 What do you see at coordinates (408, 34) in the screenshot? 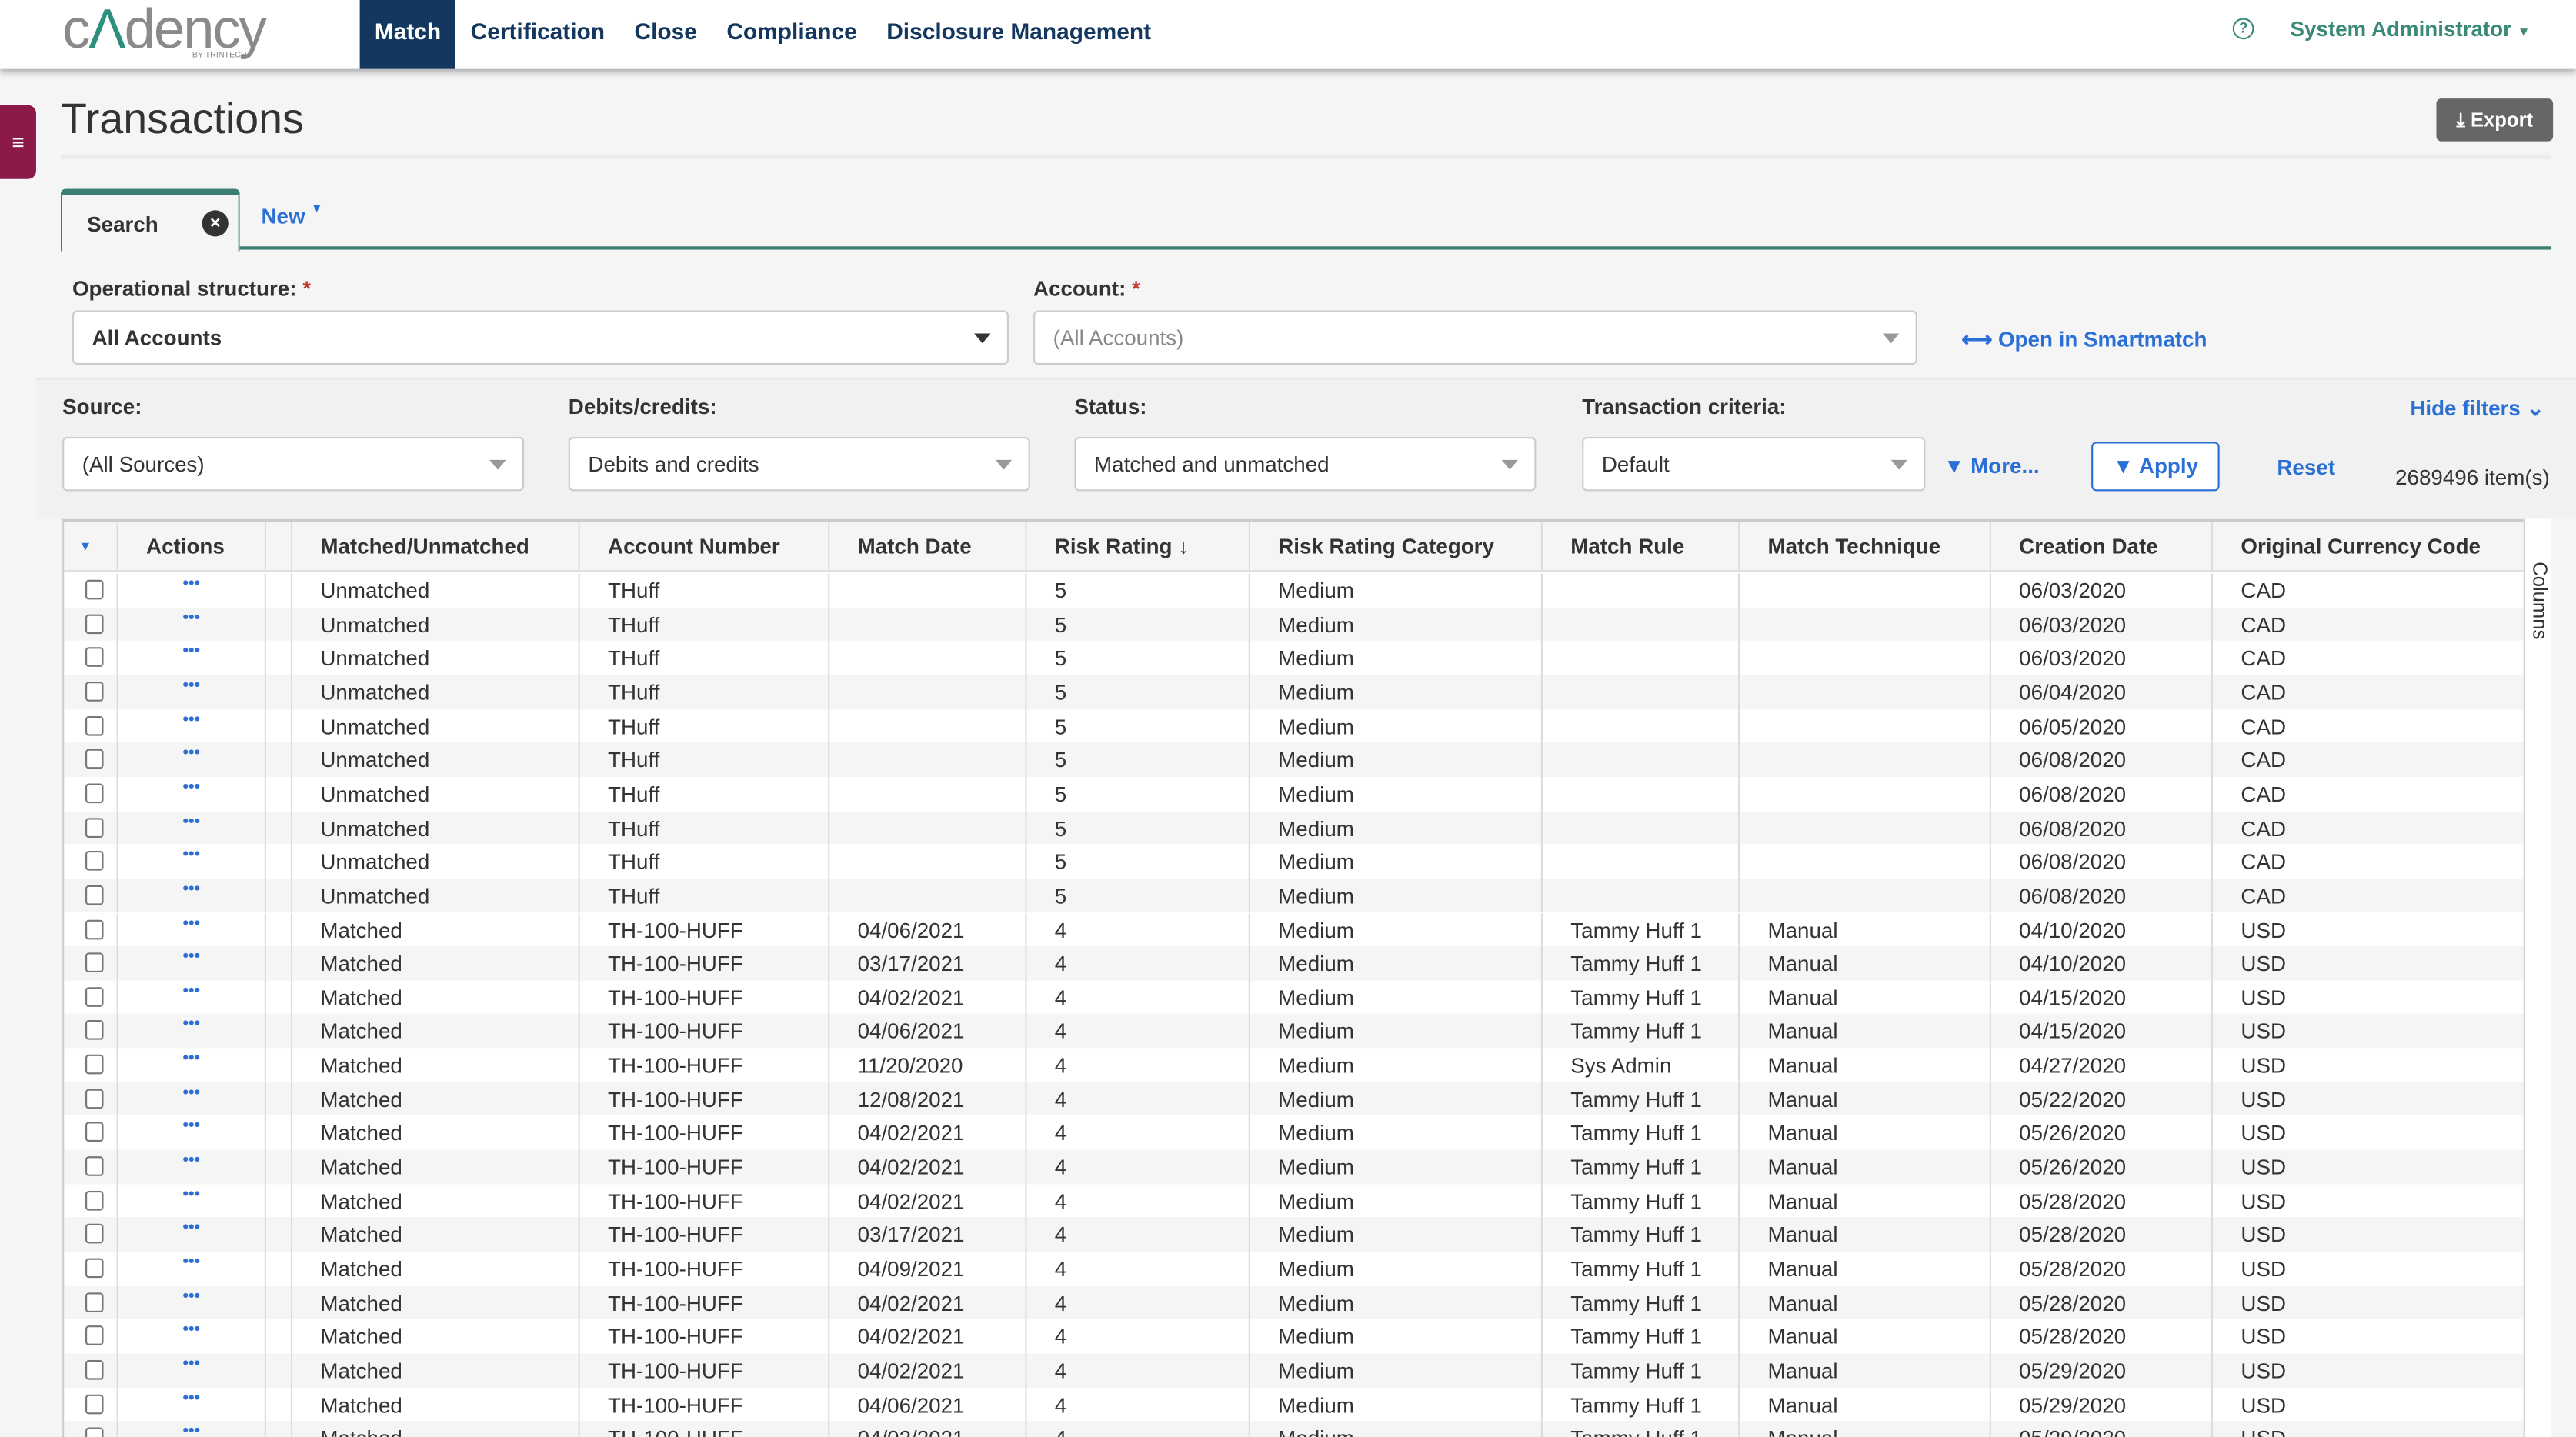
I see `nav-match: Match` at bounding box center [408, 34].